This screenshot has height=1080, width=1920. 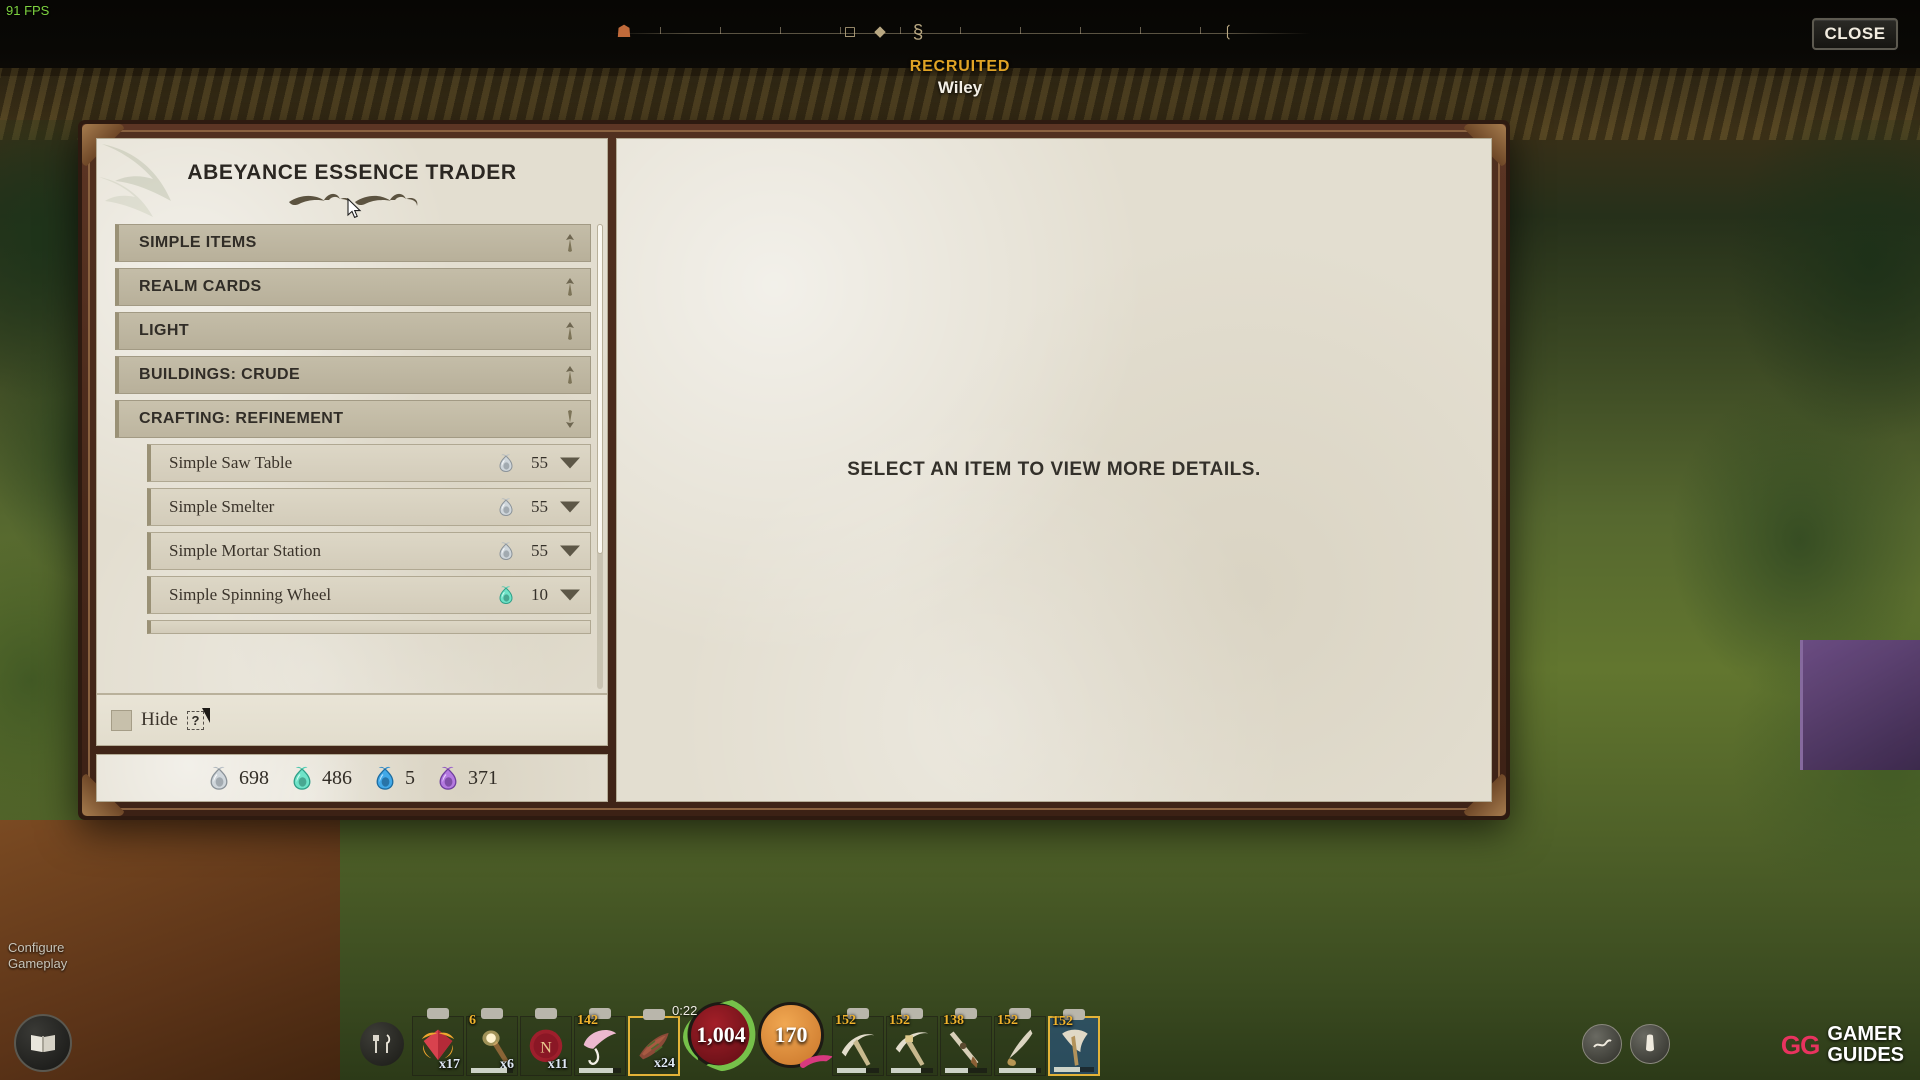 I want to click on configure-line-2: Gameplay, so click(x=38, y=963).